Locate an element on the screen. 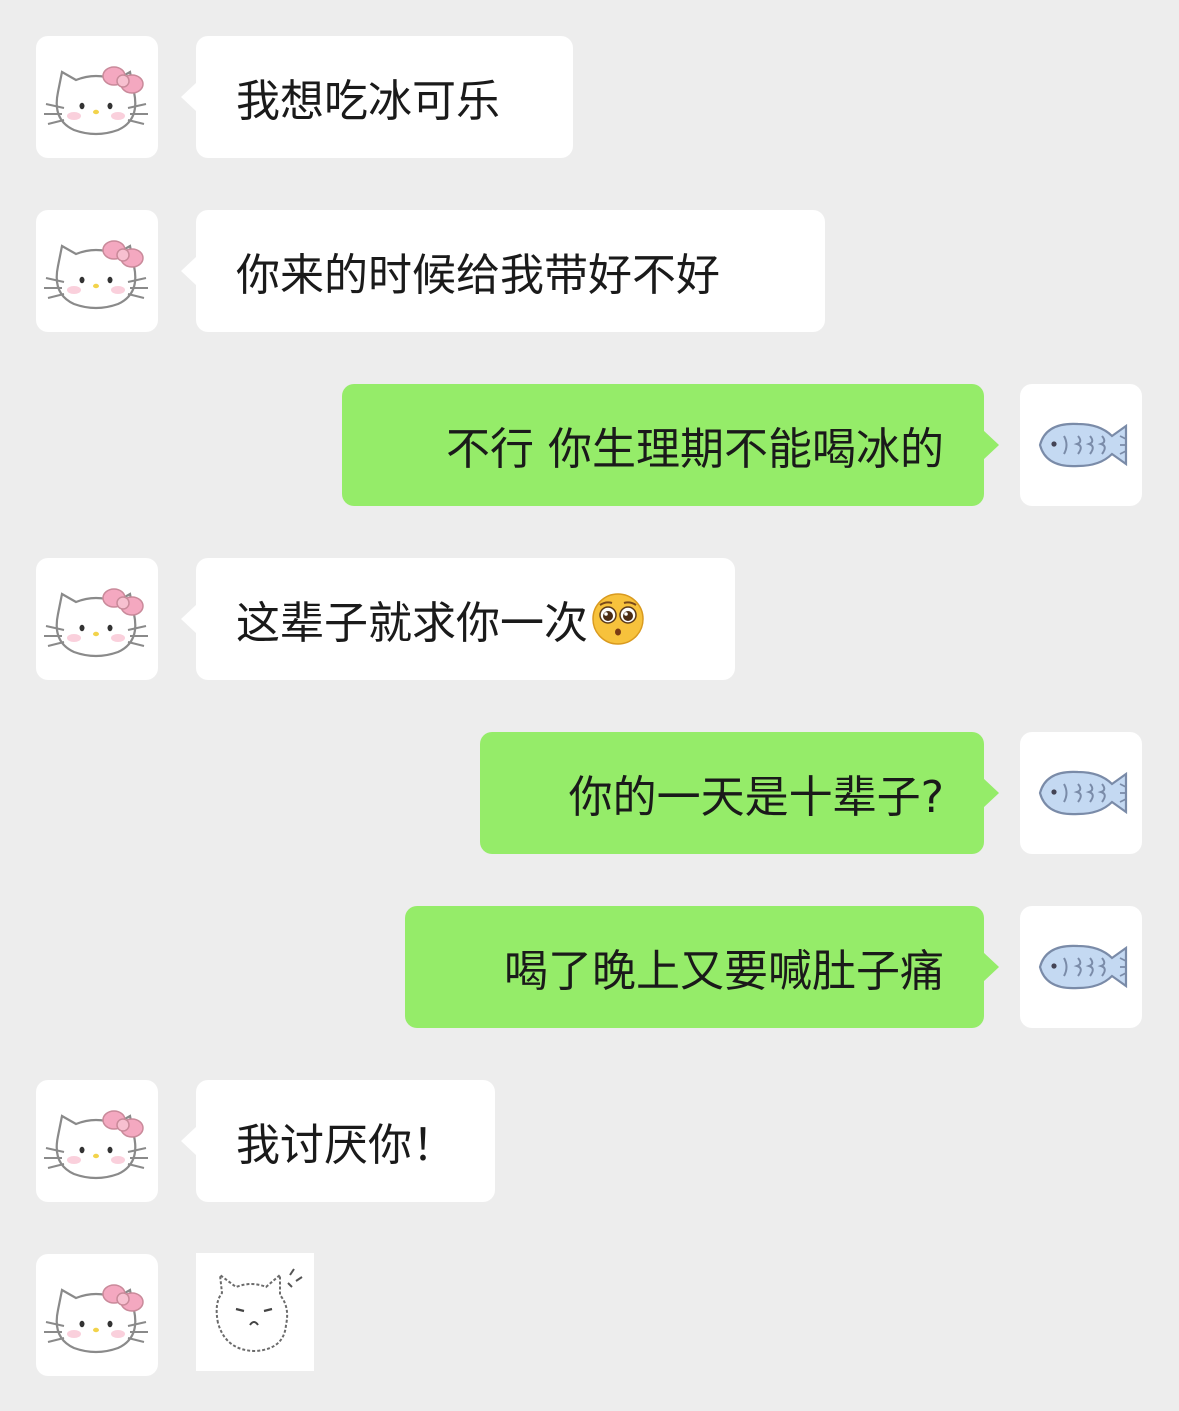  message-text: 你的一天是十辈子? is located at coordinates (756, 797).